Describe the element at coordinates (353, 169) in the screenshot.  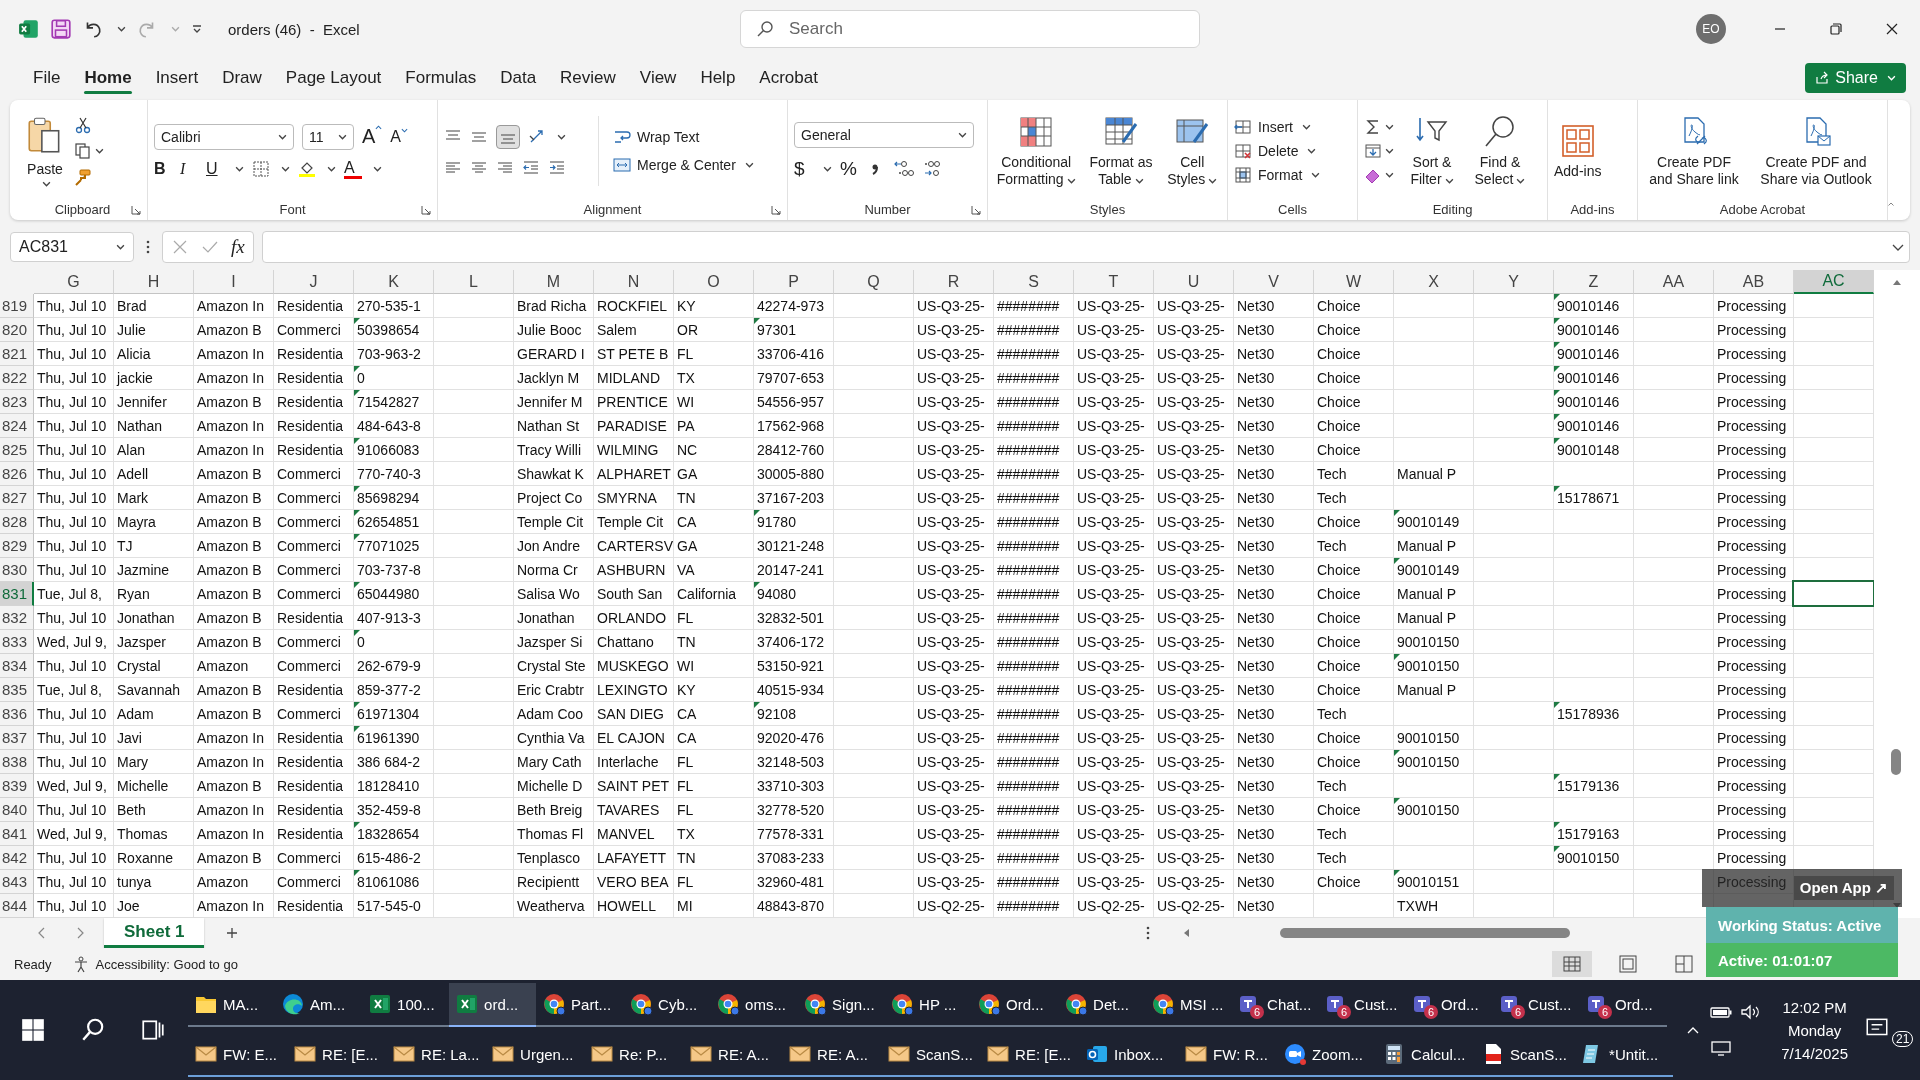
I see `font-color-button: A` at that location.